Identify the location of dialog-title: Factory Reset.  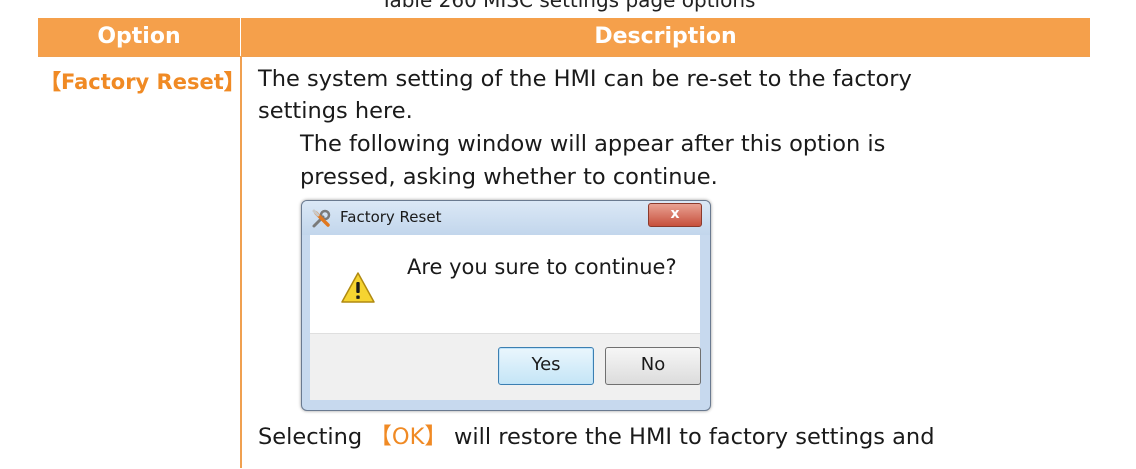
(391, 217).